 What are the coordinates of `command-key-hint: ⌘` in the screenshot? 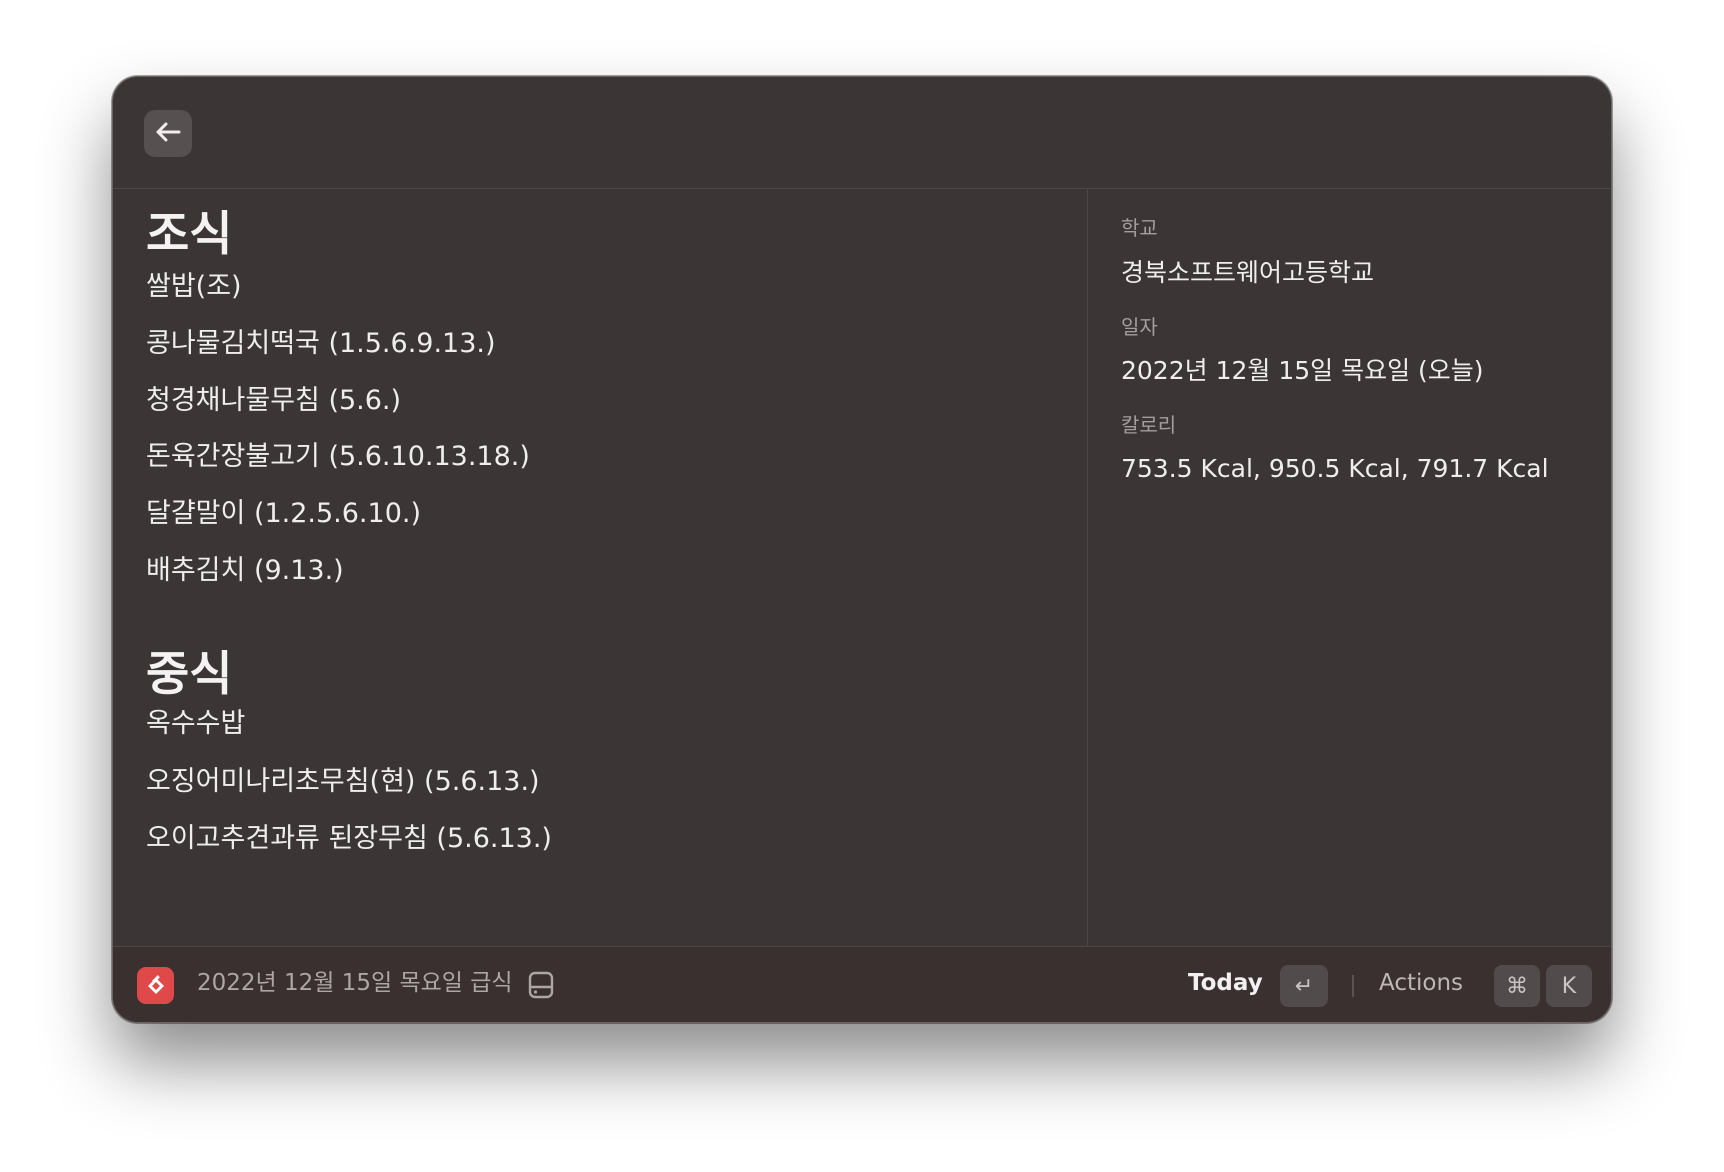 It's located at (1517, 986).